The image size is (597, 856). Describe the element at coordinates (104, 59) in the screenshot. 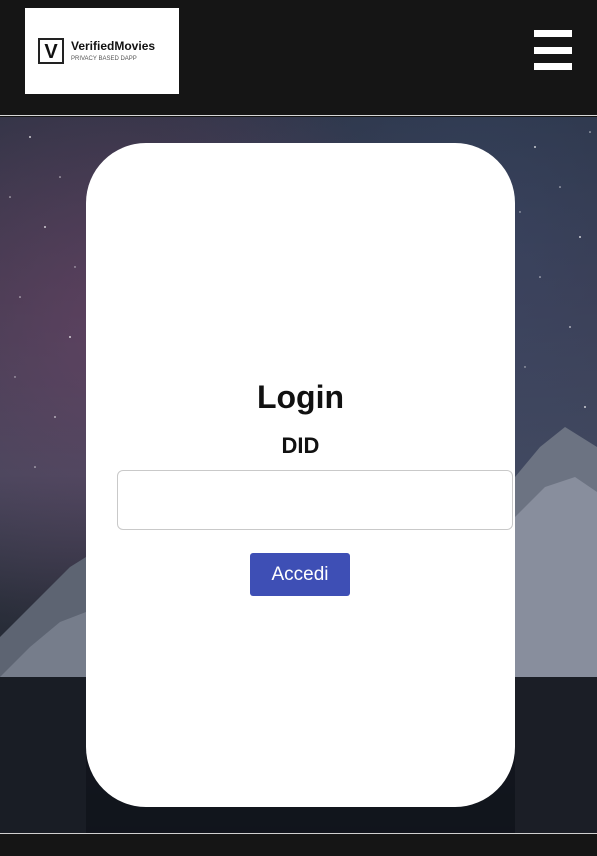

I see `logo-tagline: PRIVACY BASED DAPP` at that location.